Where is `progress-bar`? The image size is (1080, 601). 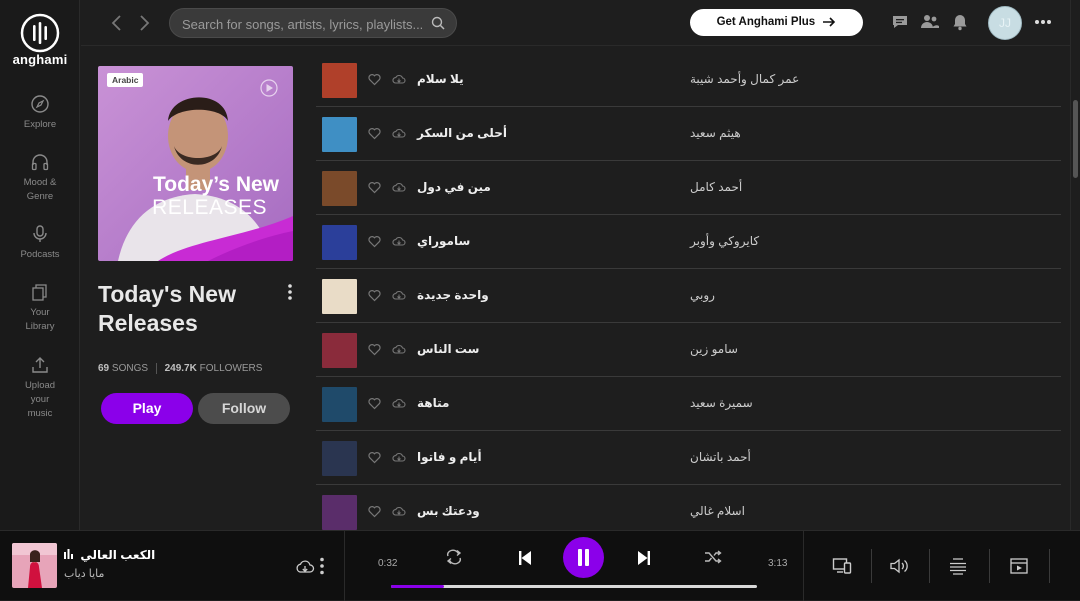
progress-bar is located at coordinates (574, 586).